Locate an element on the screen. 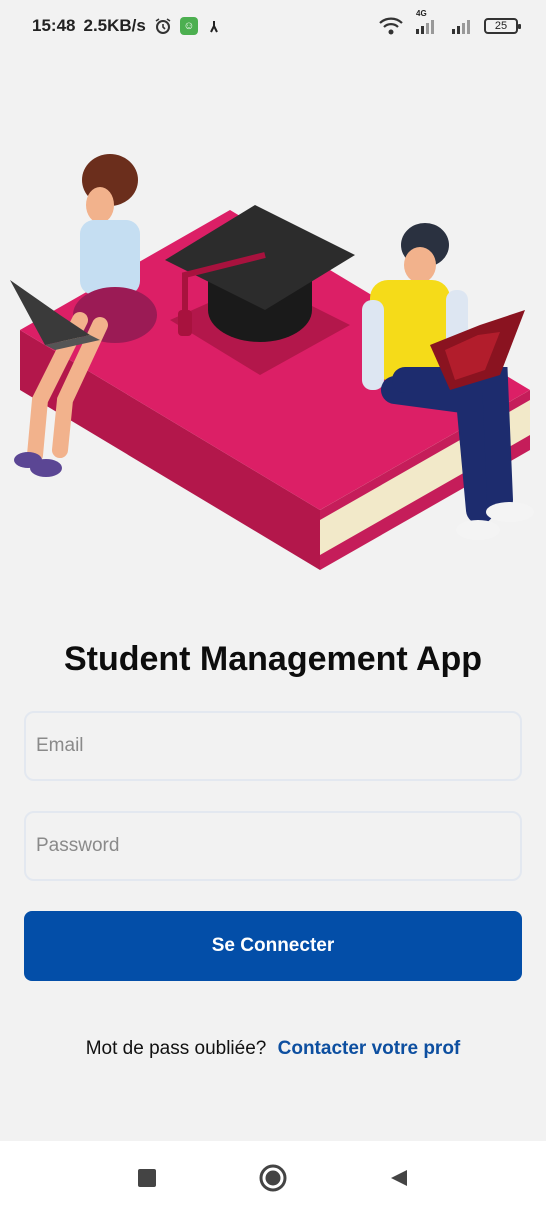  app-icon is located at coordinates (214, 26).